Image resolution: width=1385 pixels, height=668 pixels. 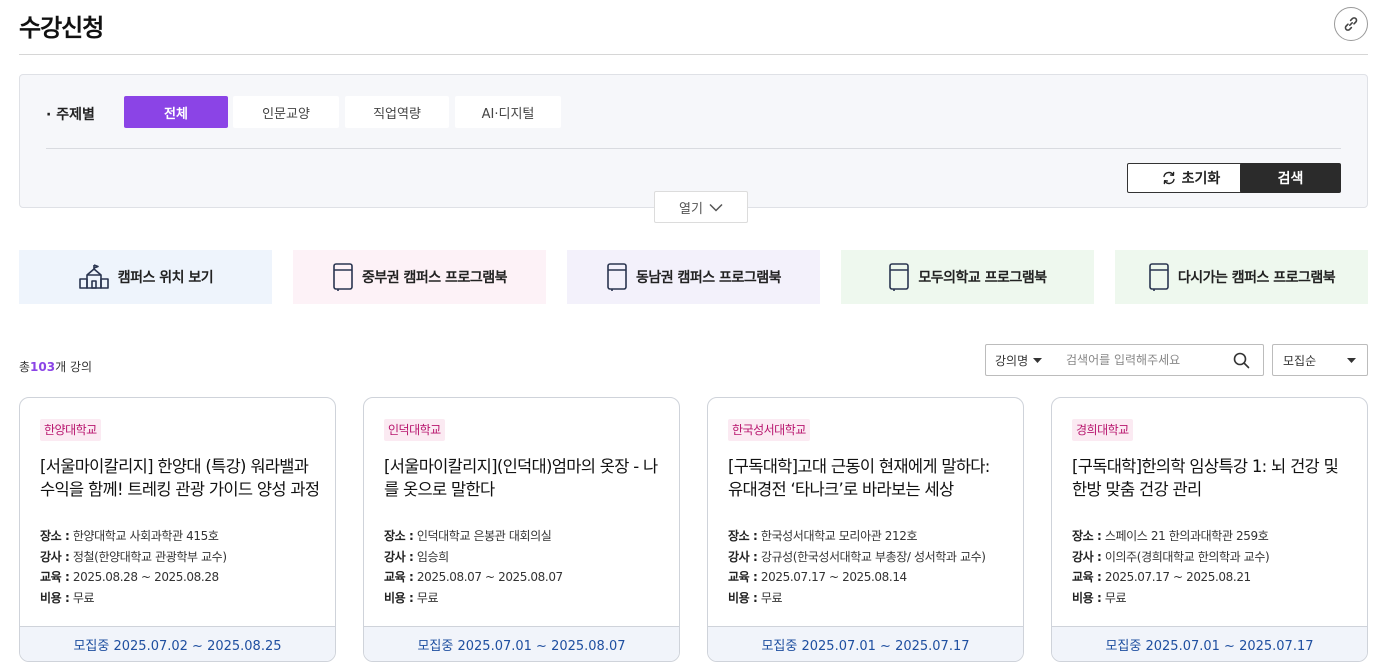 I want to click on chip-humanities: 인문교양, so click(x=286, y=112).